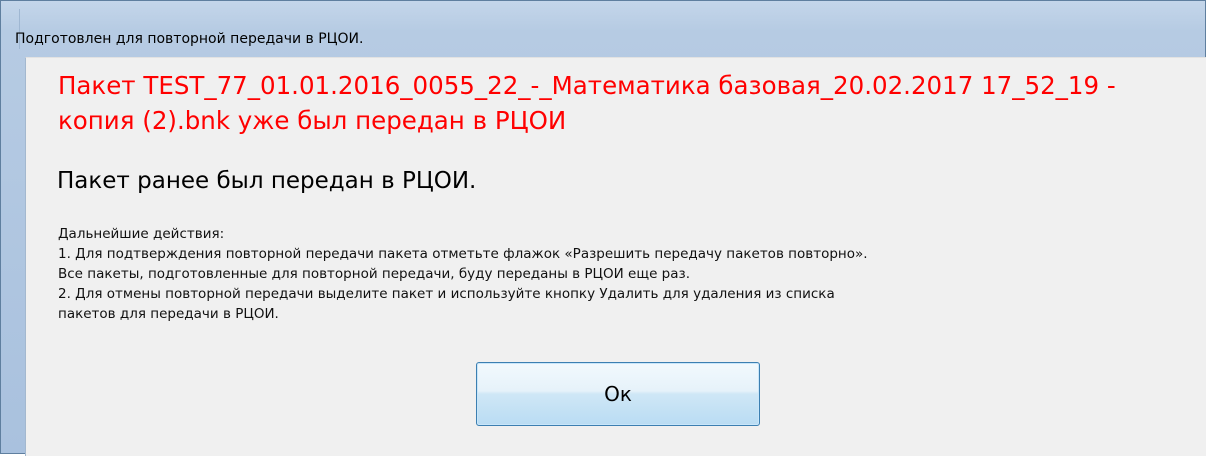 This screenshot has width=1206, height=456. I want to click on ok-button: Ок, so click(618, 394).